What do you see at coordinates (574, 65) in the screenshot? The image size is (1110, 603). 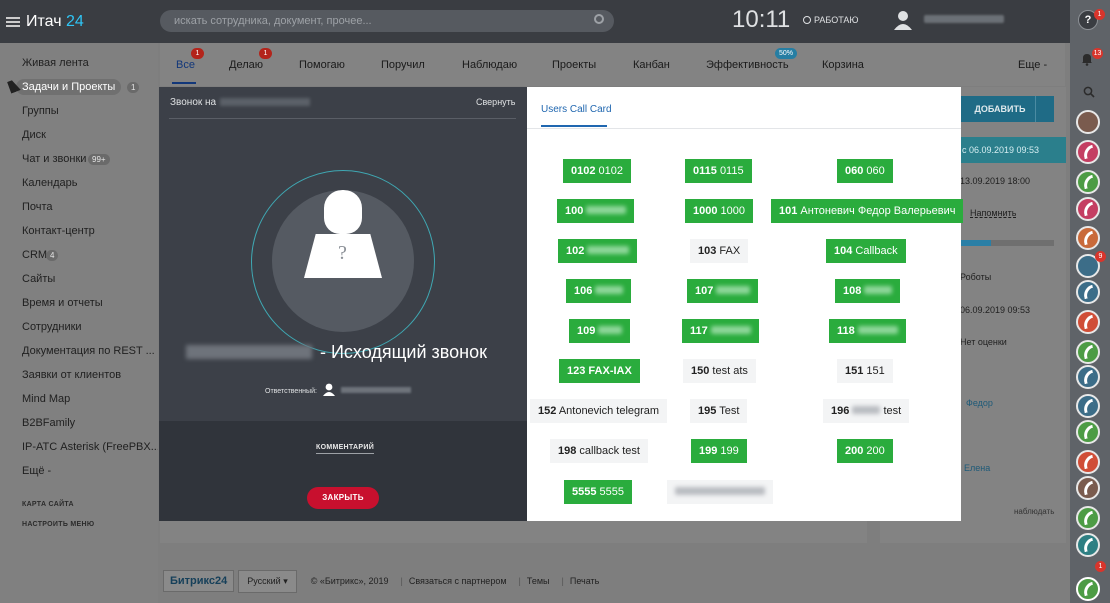 I see `tab-projects: Проекты` at bounding box center [574, 65].